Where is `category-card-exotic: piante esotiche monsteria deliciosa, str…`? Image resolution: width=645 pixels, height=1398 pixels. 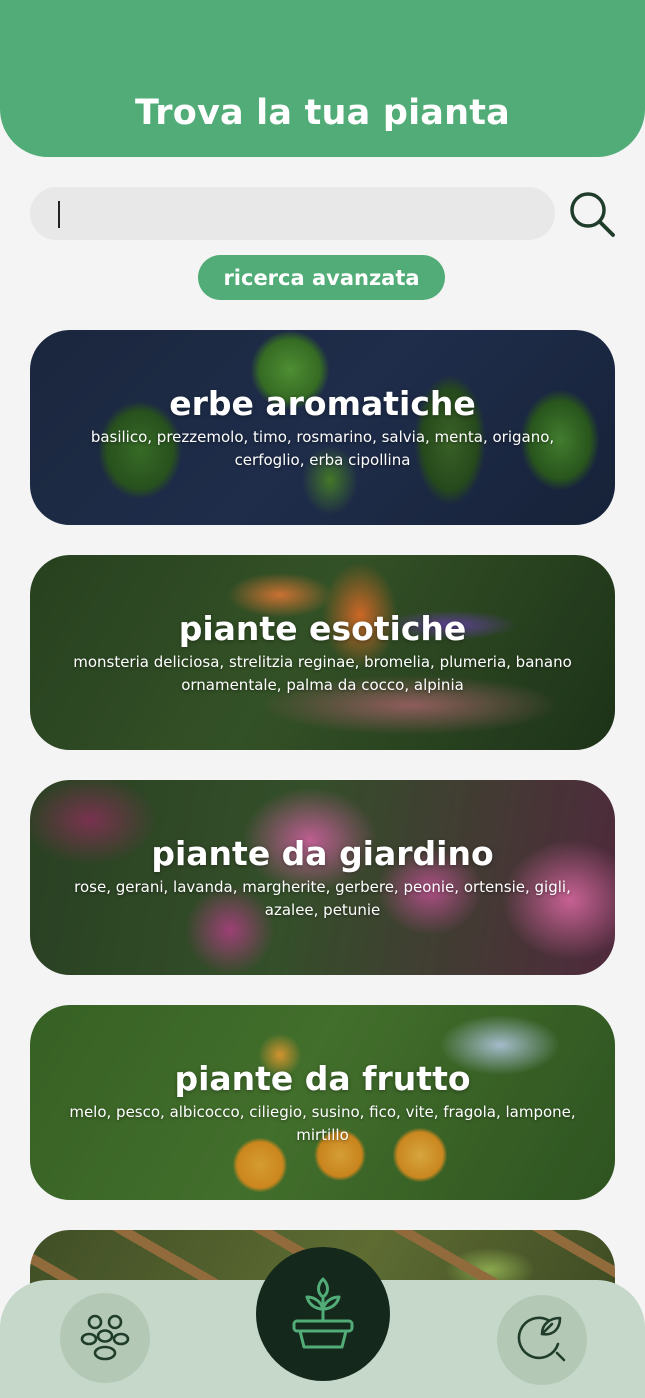 category-card-exotic: piante esotiche monsteria deliciosa, str… is located at coordinates (322, 652).